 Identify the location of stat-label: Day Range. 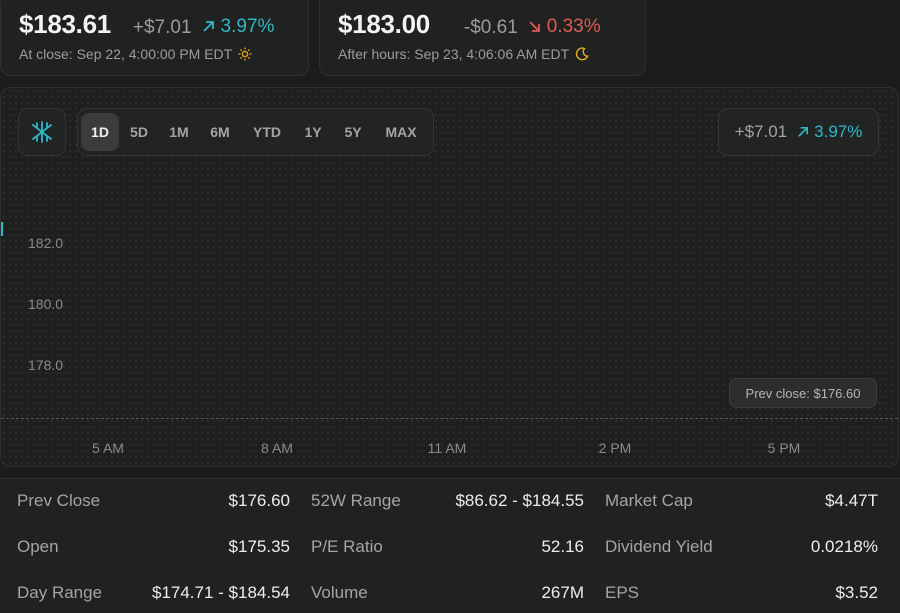
(60, 592).